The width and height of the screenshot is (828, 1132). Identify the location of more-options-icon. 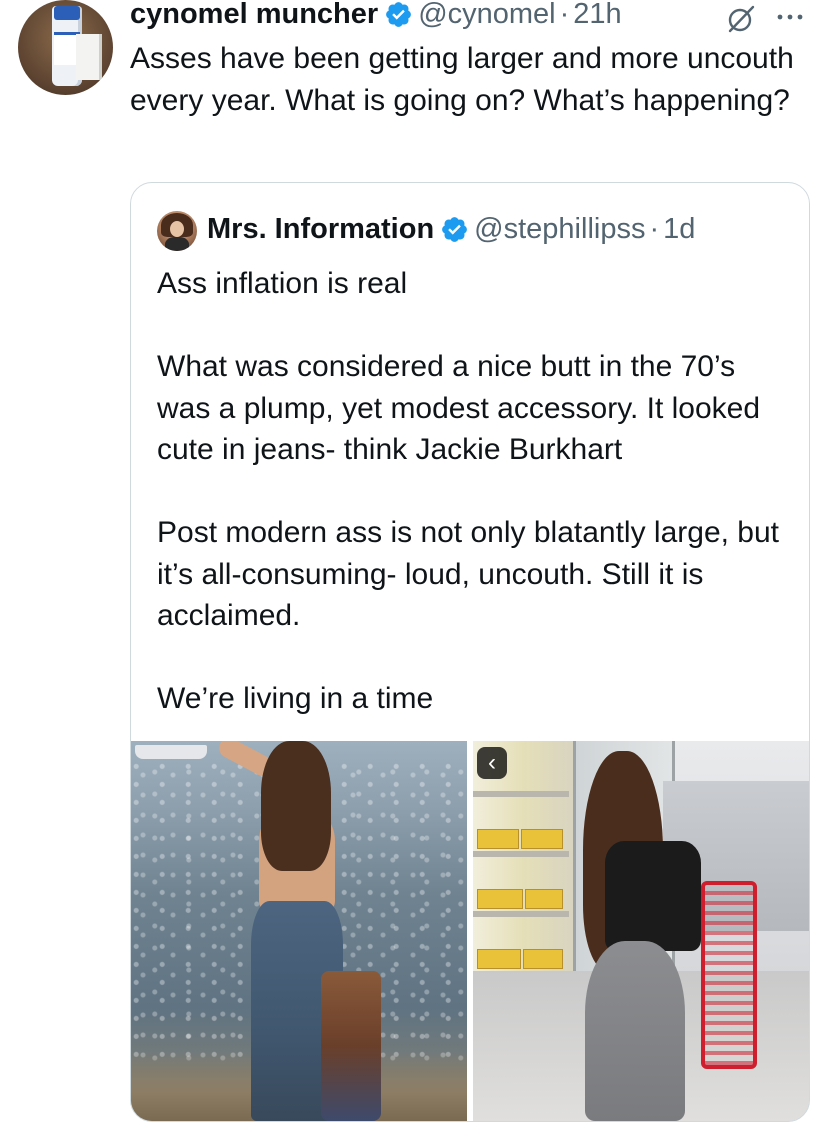
(790, 17).